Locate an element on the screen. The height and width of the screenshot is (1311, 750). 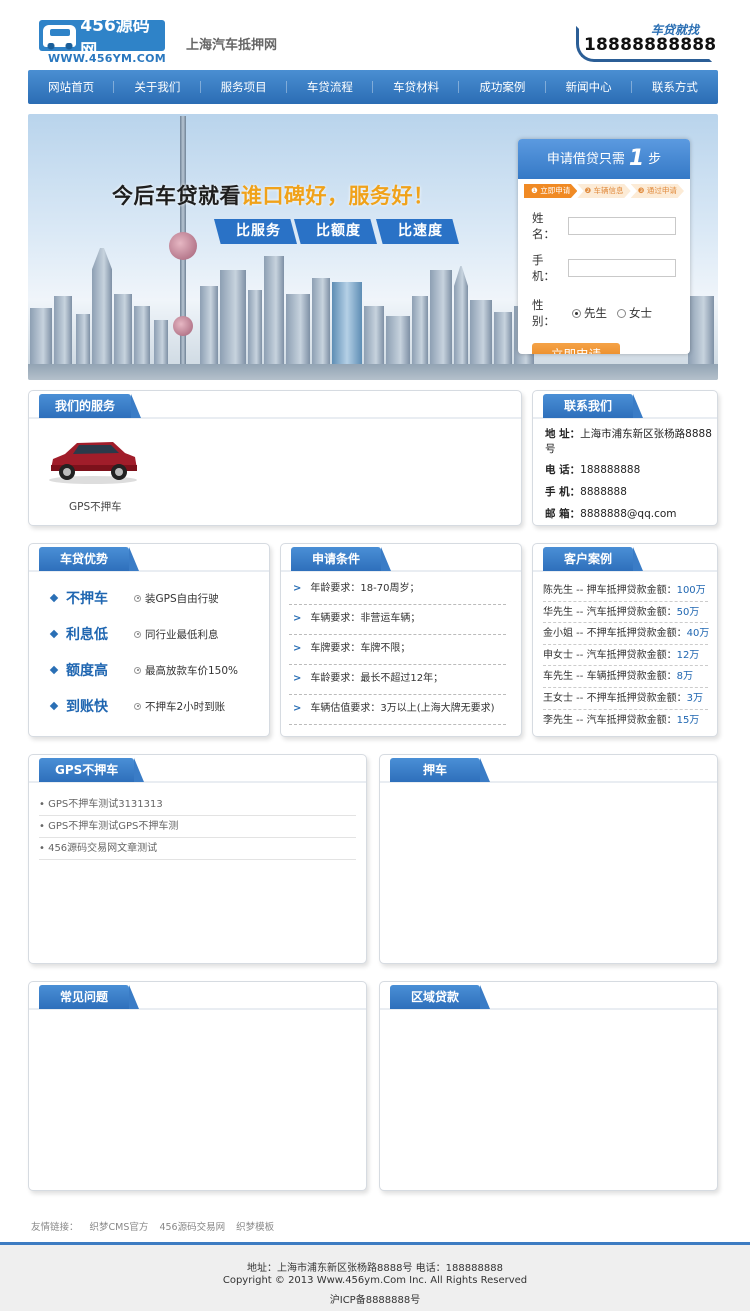
news-item: • GPS不押车测试3131313 is located at coordinates (197, 805).